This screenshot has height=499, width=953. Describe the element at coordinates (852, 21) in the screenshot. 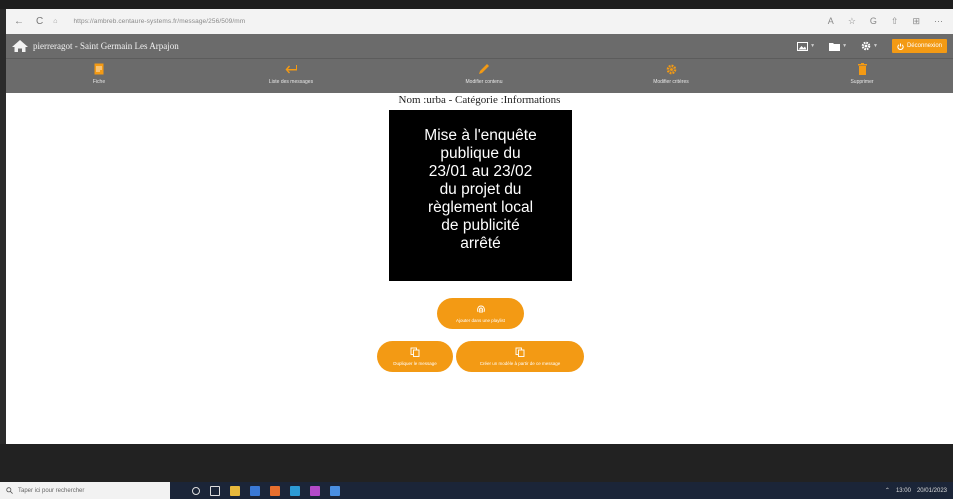

I see `favorite-icon: ☆` at that location.